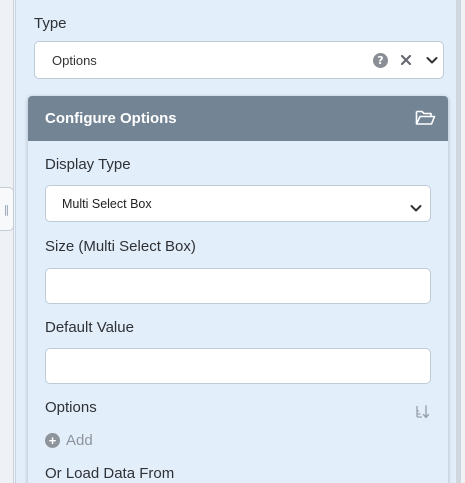 Image resolution: width=465 pixels, height=483 pixels. Describe the element at coordinates (425, 119) in the screenshot. I see `folder-open-icon` at that location.